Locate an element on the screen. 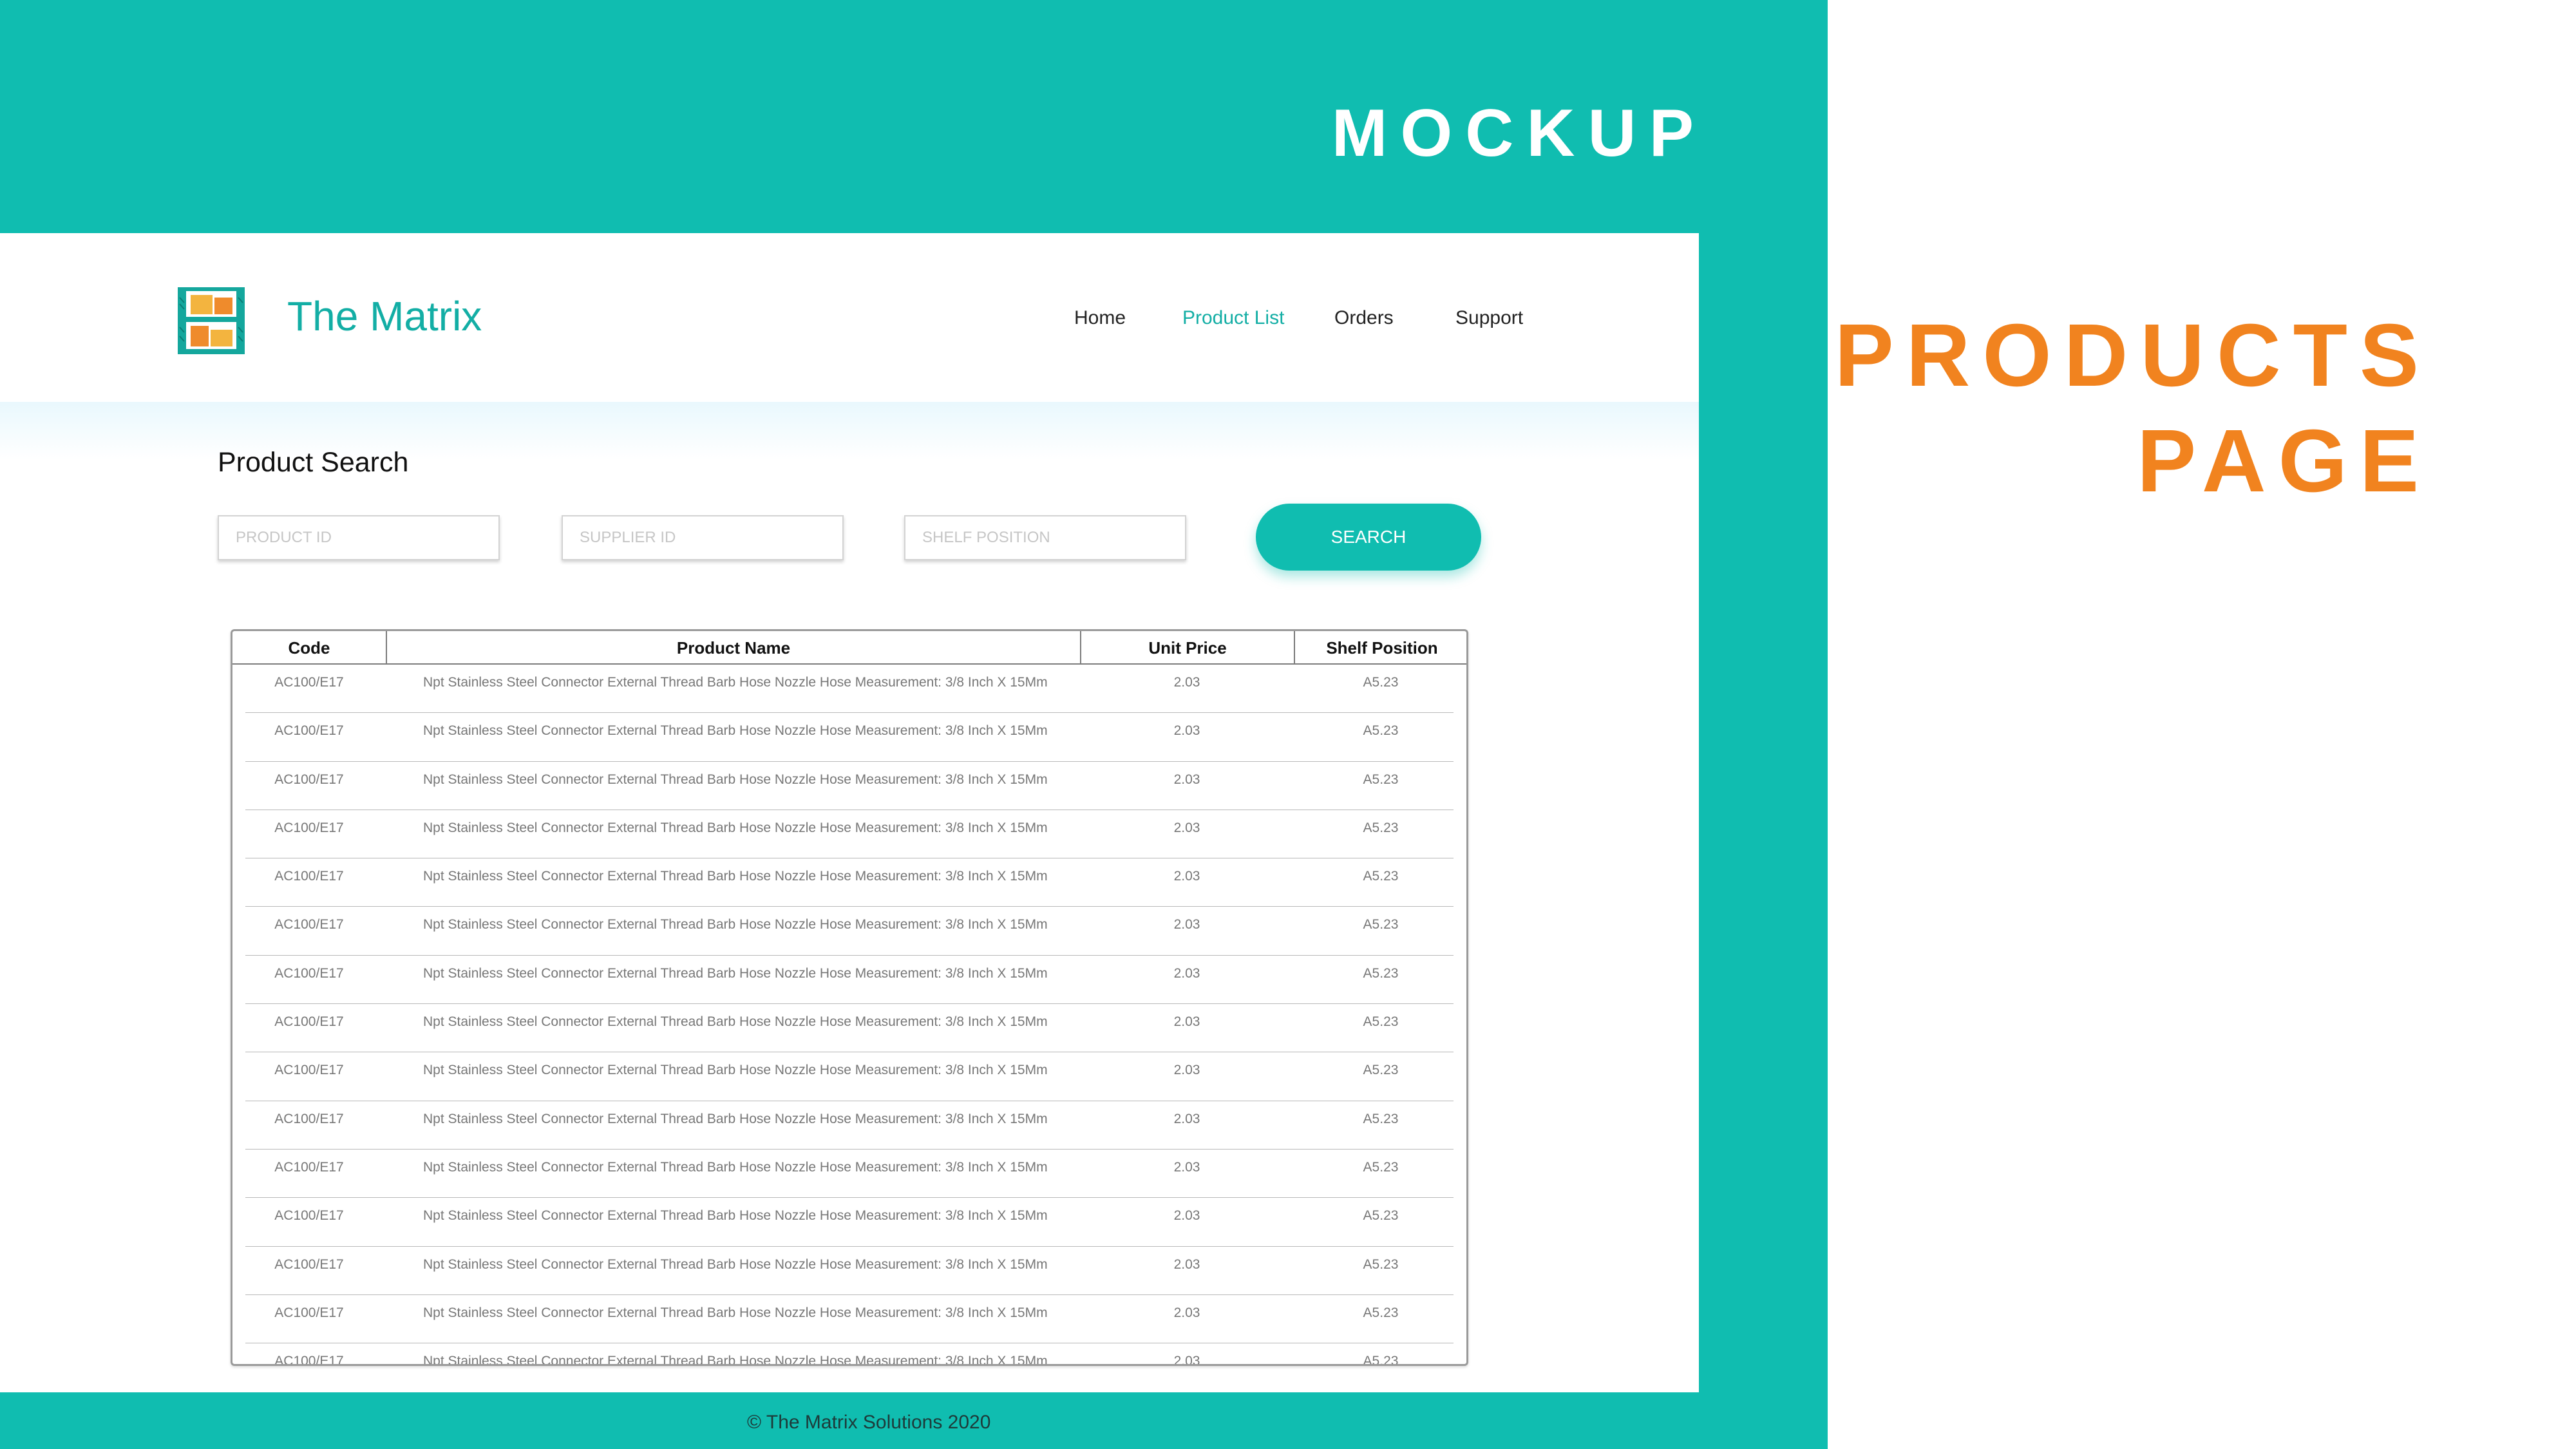 Image resolution: width=2576 pixels, height=1449 pixels. brand-name: The Matrix is located at coordinates (384, 316).